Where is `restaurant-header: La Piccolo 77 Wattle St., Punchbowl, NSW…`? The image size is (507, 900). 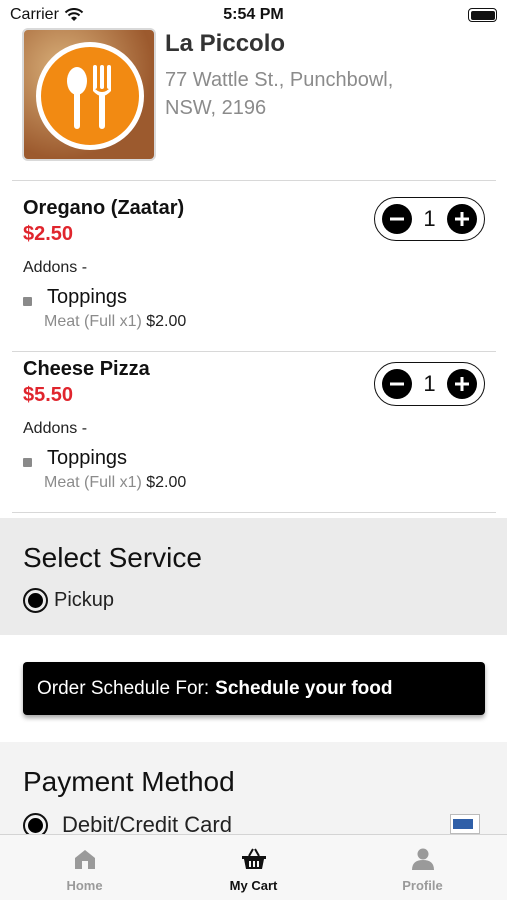
restaurant-header: La Piccolo 77 Wattle St., Punchbowl, NSW… is located at coordinates (257, 95).